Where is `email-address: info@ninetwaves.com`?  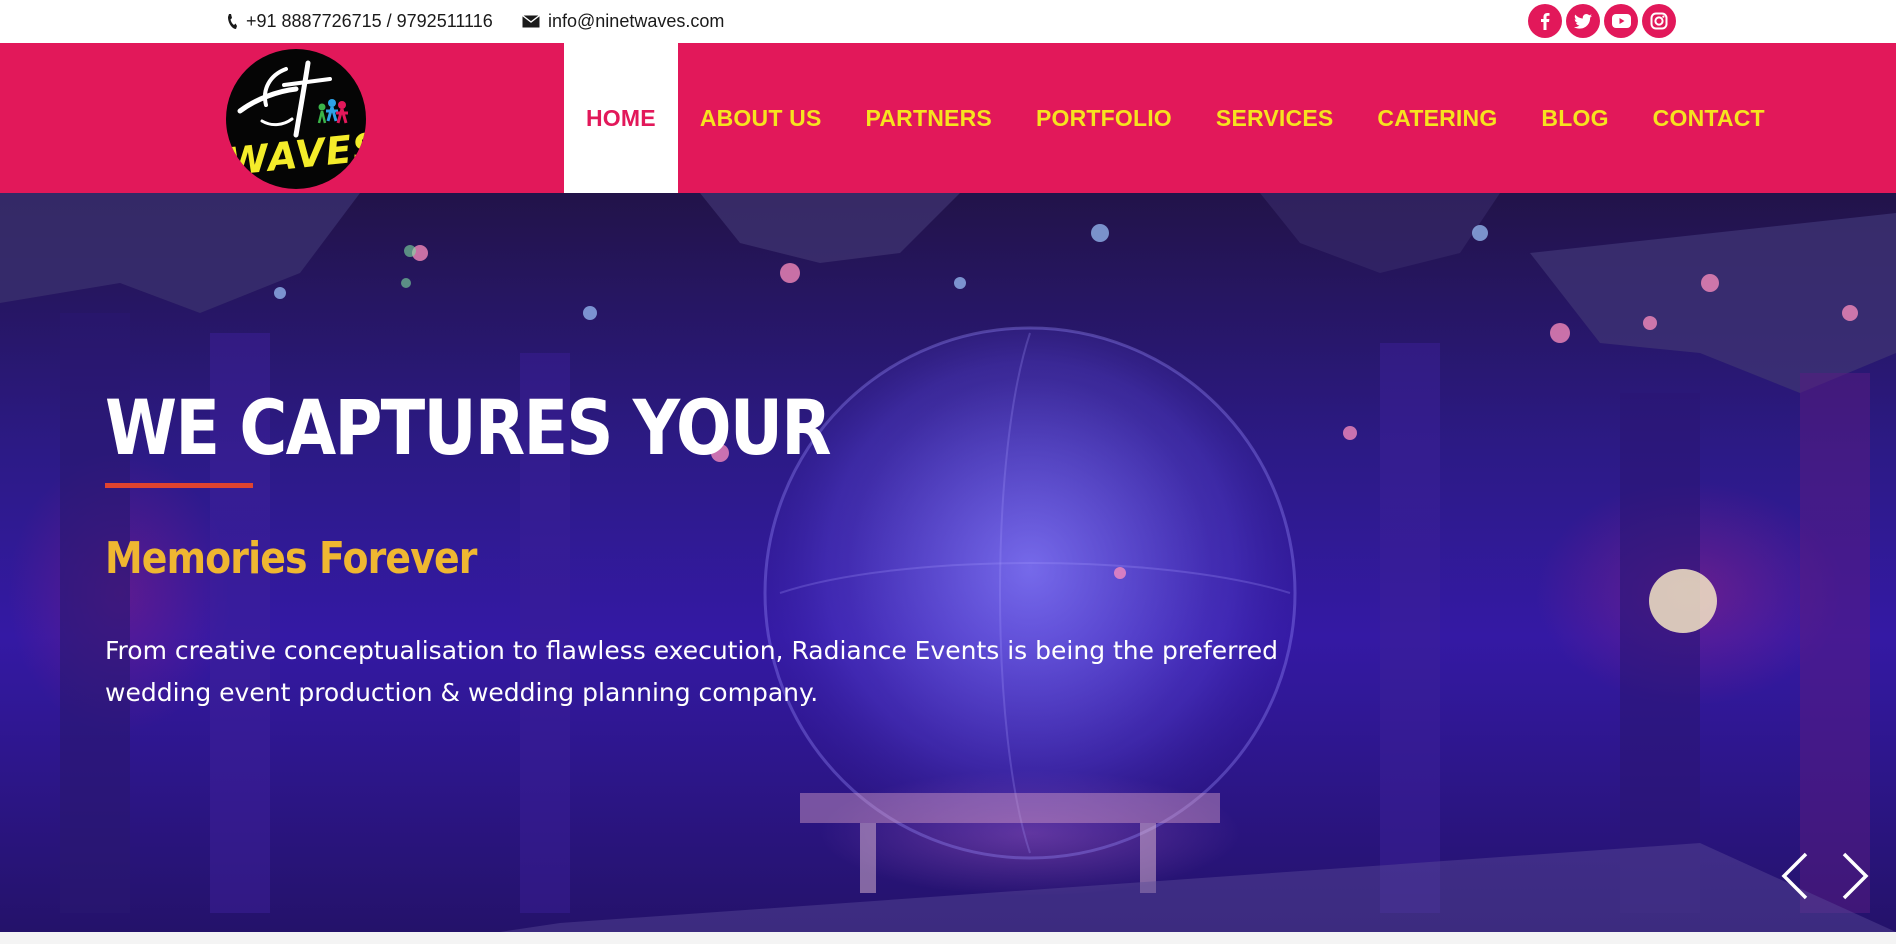
email-address: info@ninetwaves.com is located at coordinates (636, 21).